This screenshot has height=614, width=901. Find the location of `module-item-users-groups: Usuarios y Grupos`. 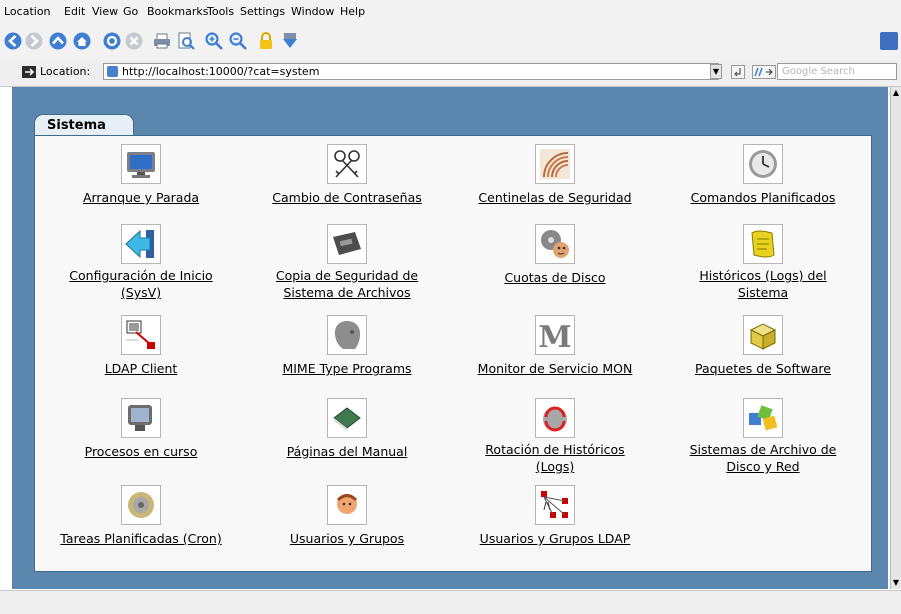

module-item-users-groups: Usuarios y Grupos is located at coordinates (347, 516).